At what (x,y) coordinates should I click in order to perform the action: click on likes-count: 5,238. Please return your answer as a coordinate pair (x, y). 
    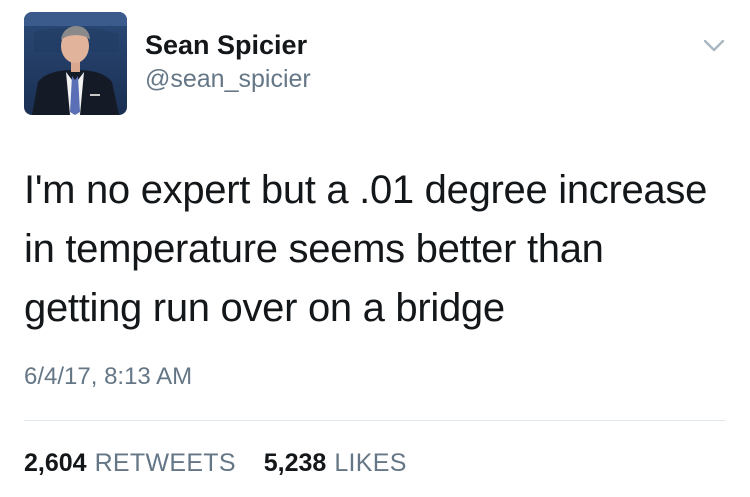
    Looking at the image, I should click on (295, 463).